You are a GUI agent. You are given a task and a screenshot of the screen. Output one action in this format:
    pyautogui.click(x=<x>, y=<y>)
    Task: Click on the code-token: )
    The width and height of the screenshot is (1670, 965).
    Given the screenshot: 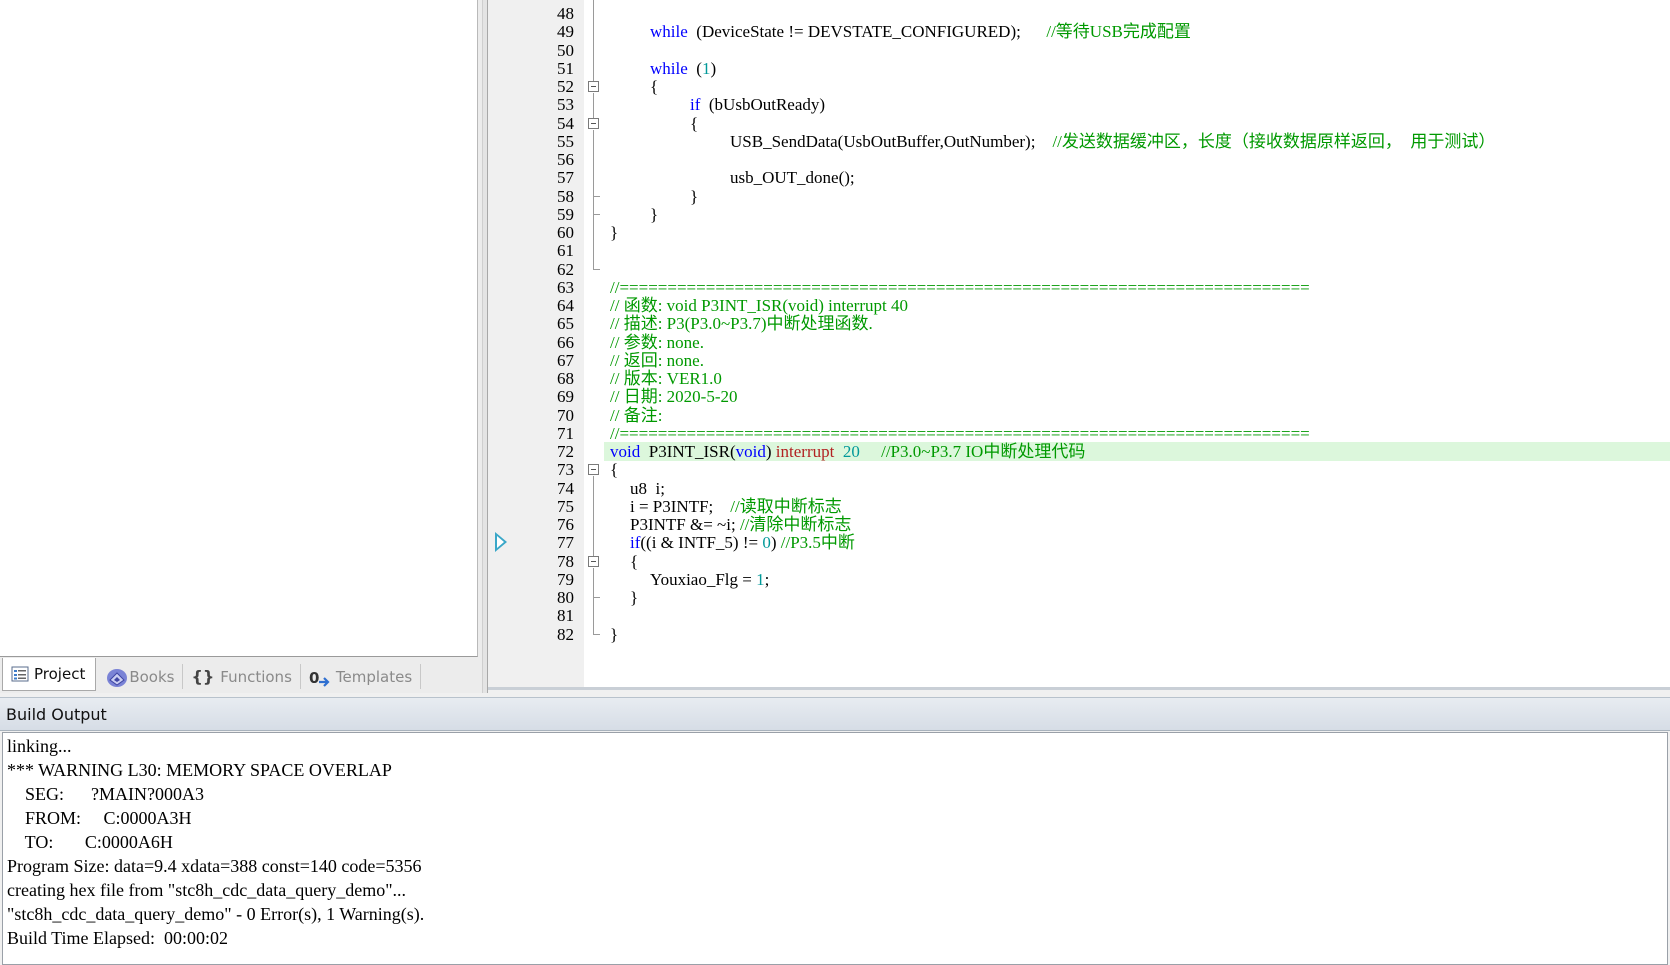 What is the action you would take?
    pyautogui.click(x=770, y=451)
    